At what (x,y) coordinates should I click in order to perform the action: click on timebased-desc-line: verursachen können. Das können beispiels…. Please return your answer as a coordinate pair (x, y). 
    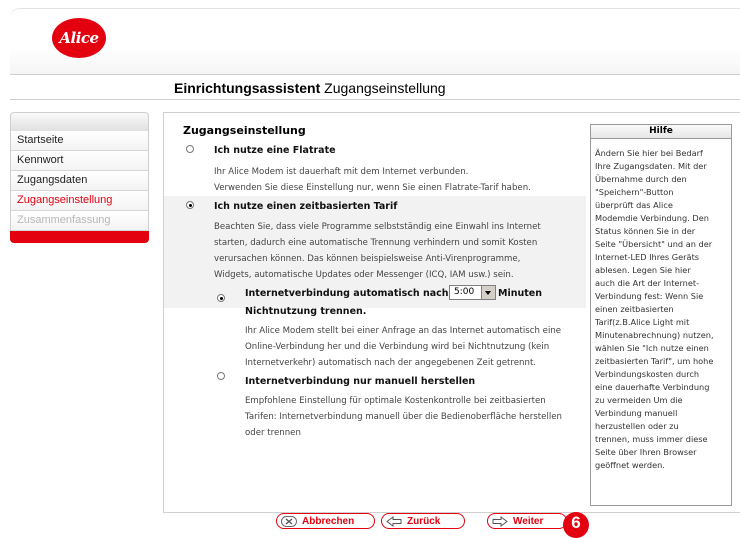
    Looking at the image, I should click on (367, 259).